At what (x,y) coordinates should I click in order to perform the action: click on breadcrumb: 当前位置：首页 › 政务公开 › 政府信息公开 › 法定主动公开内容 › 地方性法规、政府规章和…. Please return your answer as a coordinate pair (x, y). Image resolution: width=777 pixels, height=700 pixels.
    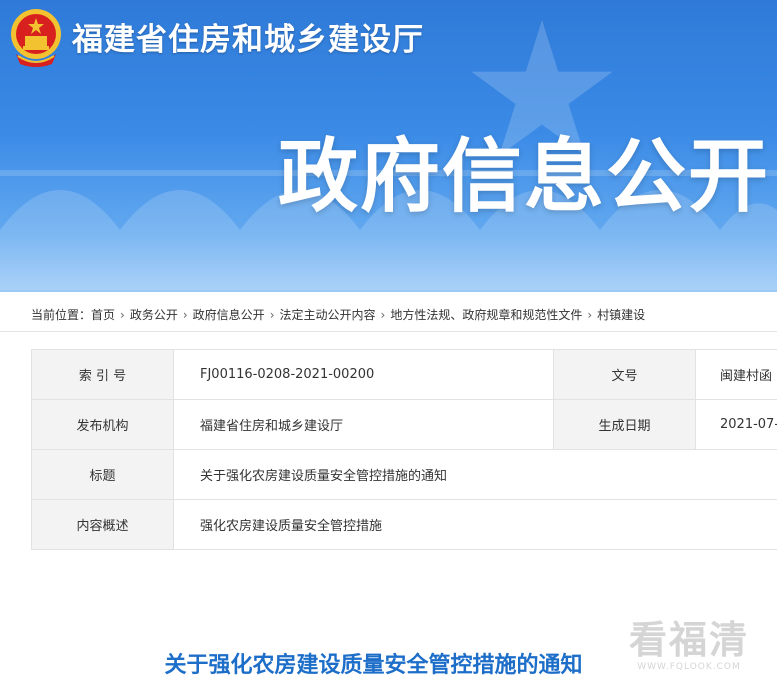
    Looking at the image, I should click on (338, 314).